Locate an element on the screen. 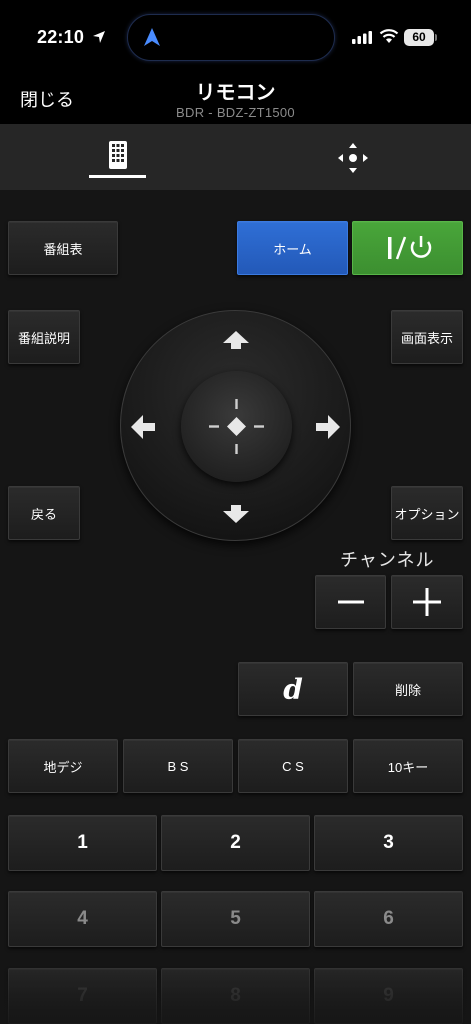 This screenshot has width=471, height=1024. epg-label: 番組表 is located at coordinates (63, 249).